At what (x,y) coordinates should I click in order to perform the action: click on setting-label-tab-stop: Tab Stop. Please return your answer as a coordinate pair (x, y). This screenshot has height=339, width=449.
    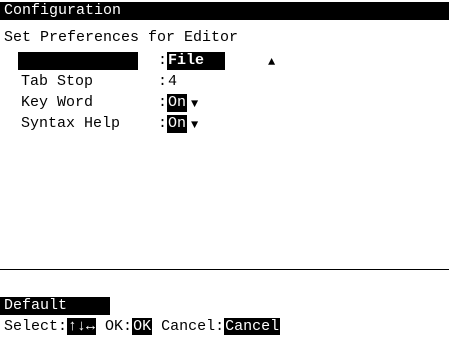
    Looking at the image, I should click on (57, 82).